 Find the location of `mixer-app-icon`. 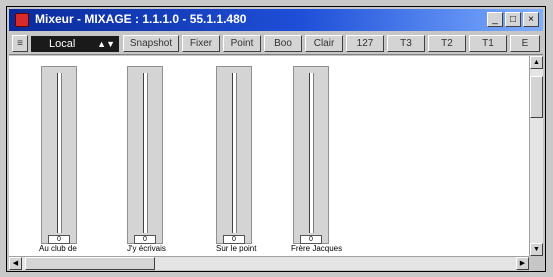

mixer-app-icon is located at coordinates (22, 20).